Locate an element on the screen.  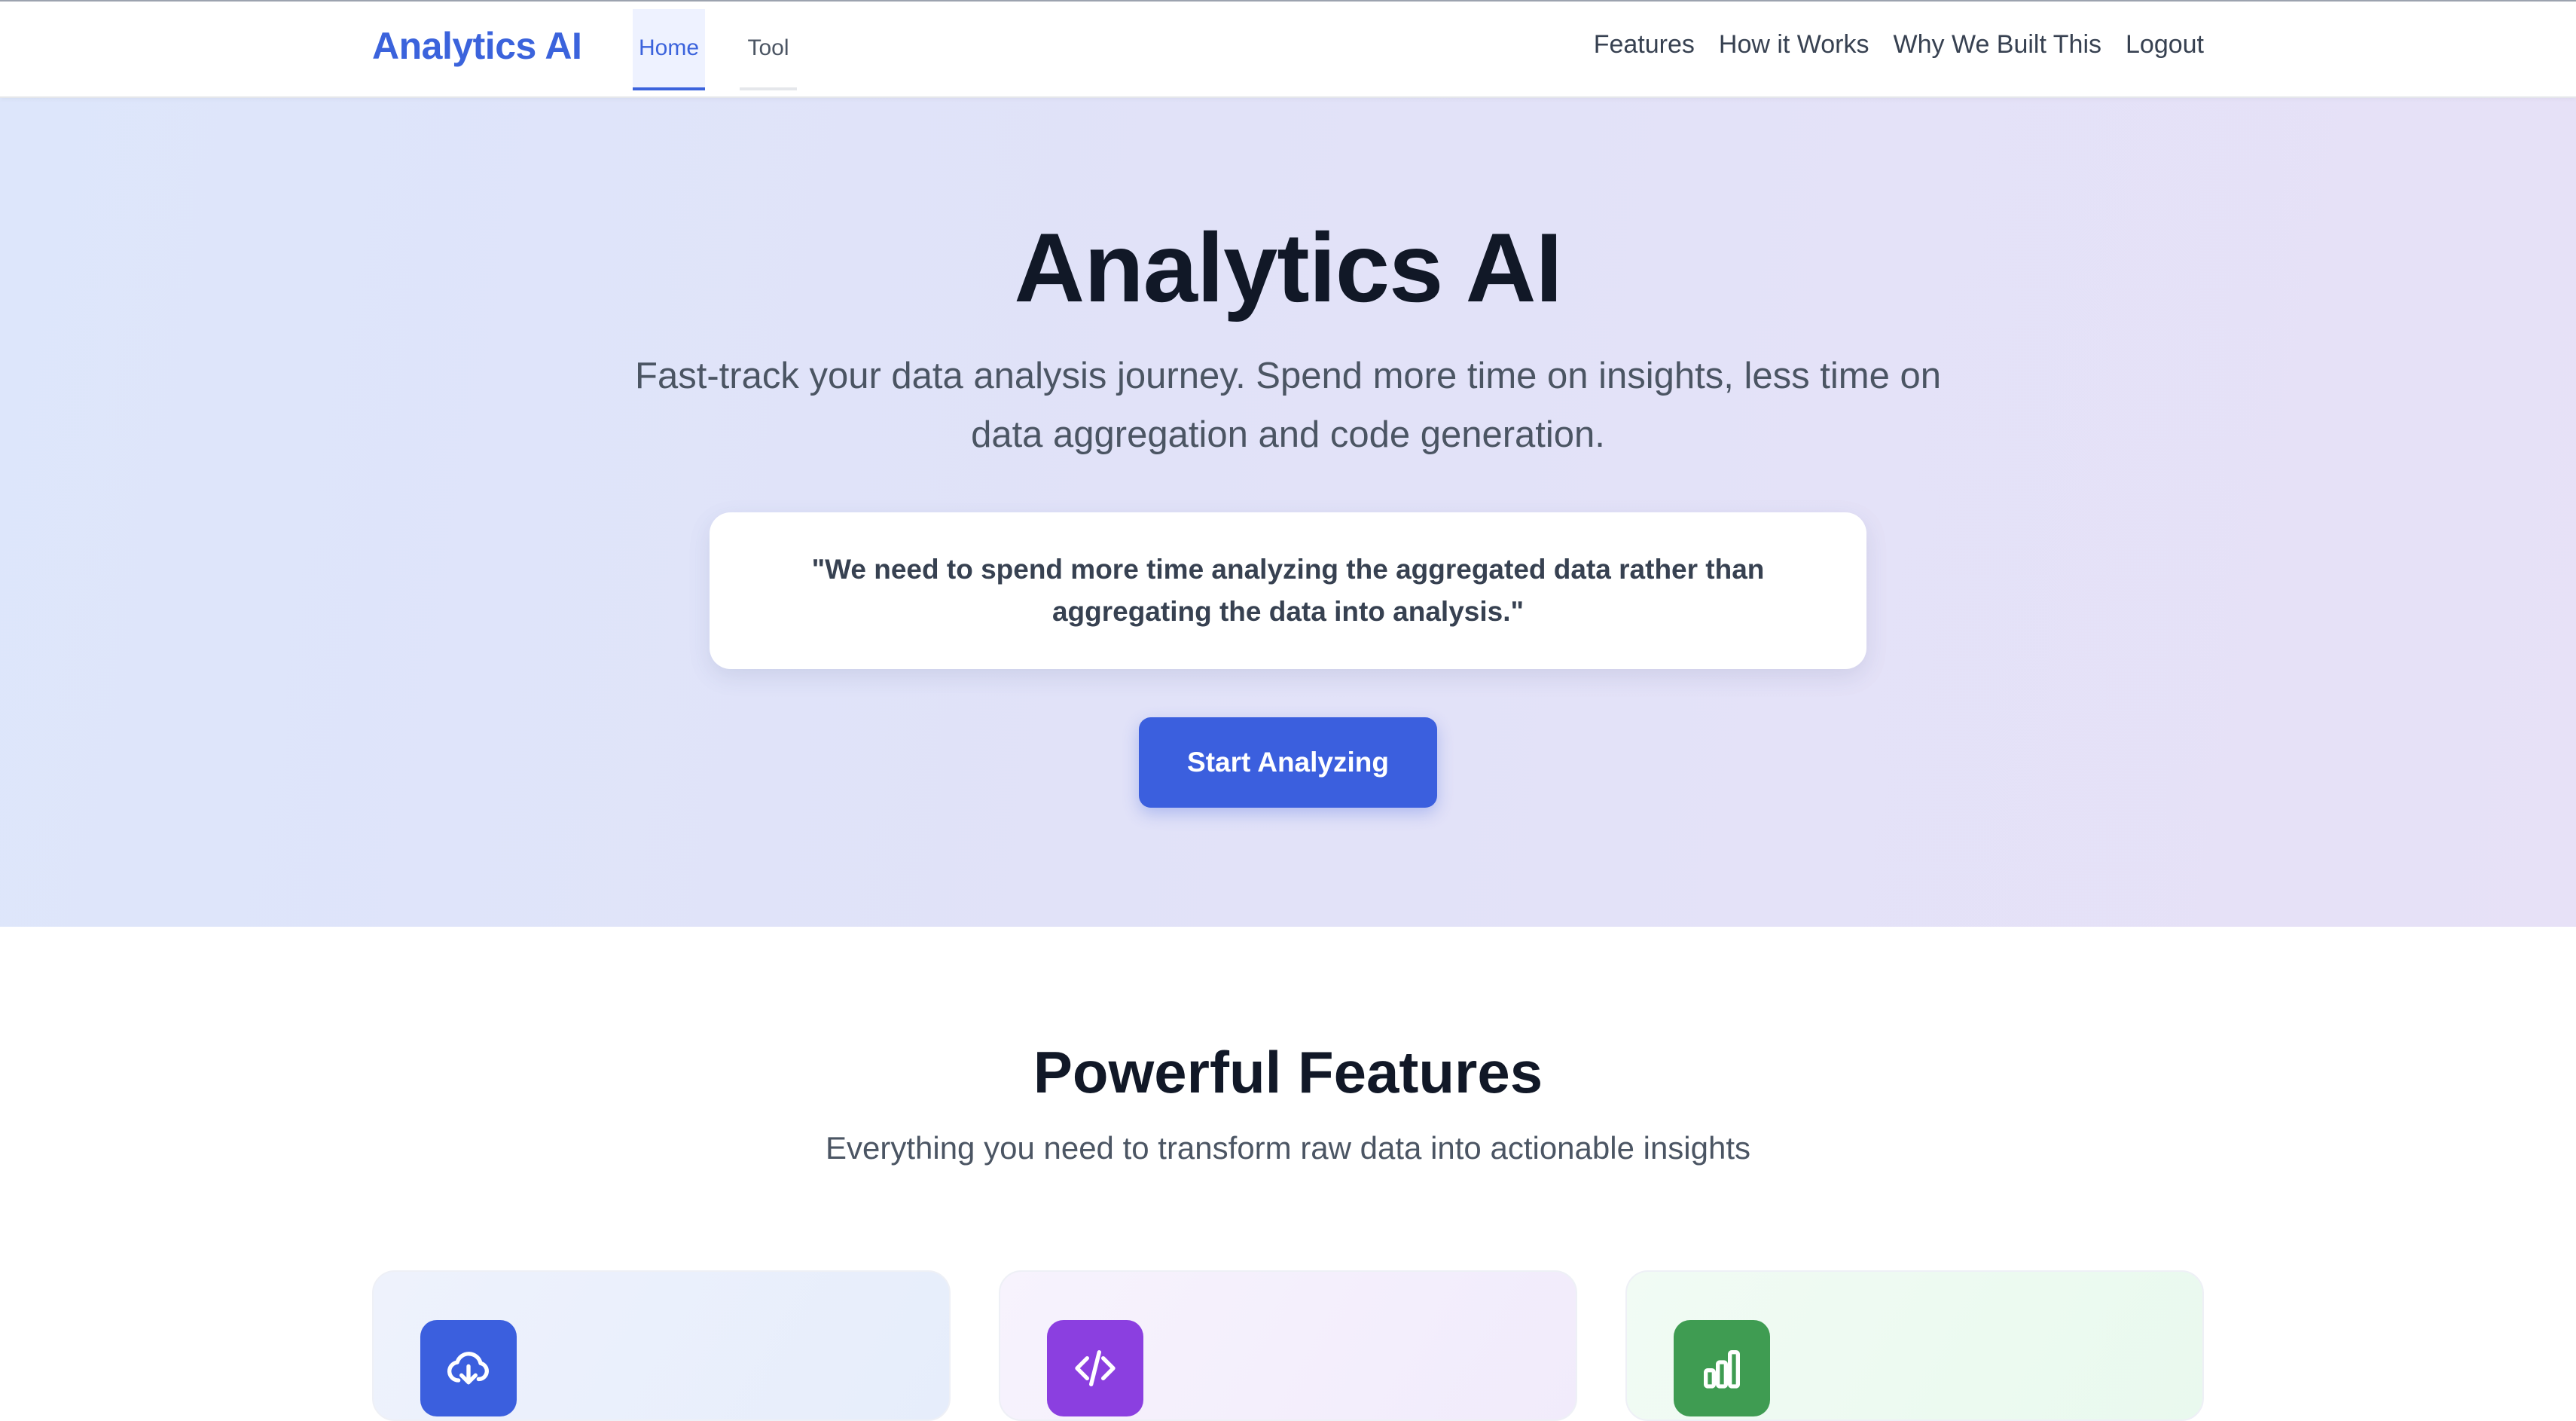
cloud-download-icon is located at coordinates (469, 1368).